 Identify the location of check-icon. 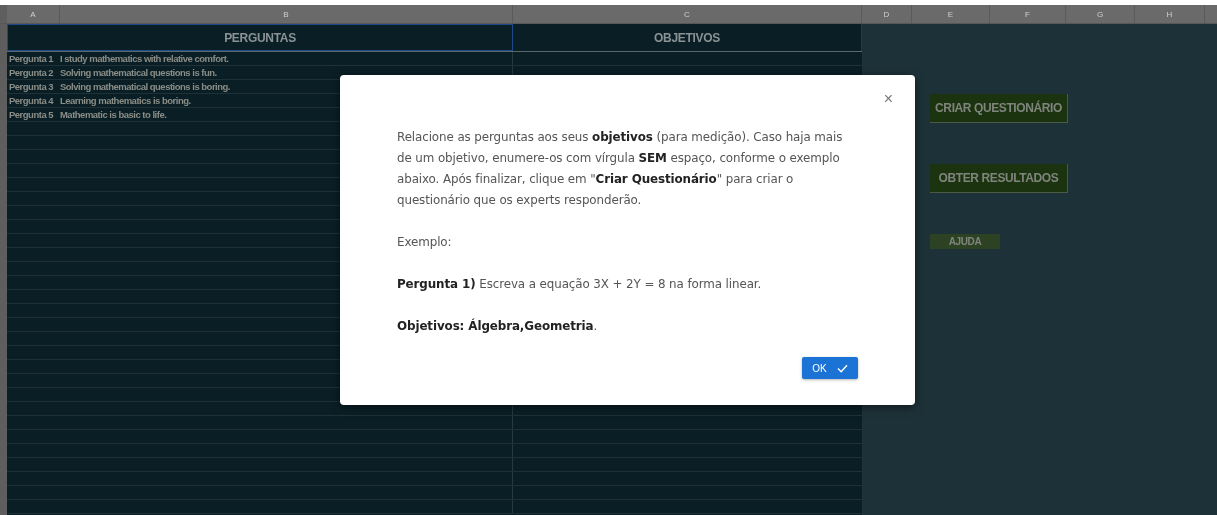
(842, 368).